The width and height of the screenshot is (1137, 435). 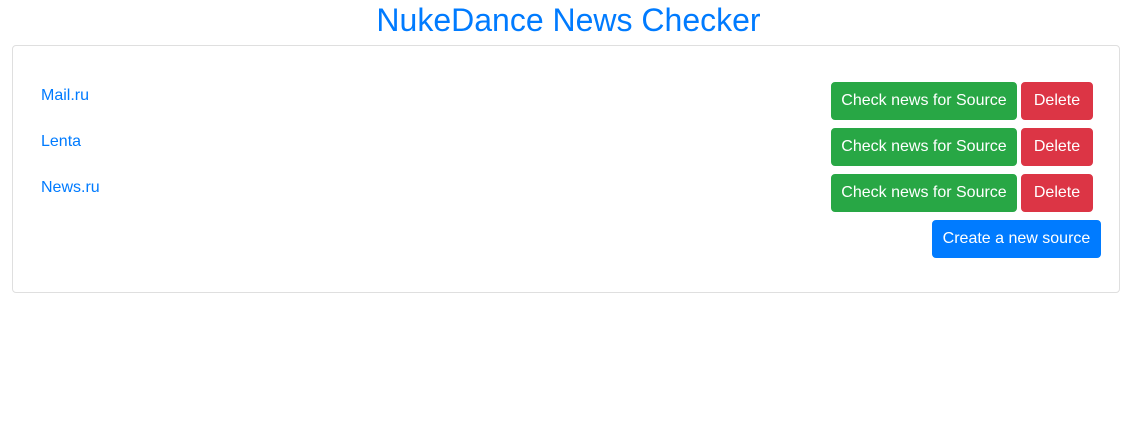 What do you see at coordinates (567, 101) in the screenshot?
I see `source-row: Mail.ru Check news for Source Delete` at bounding box center [567, 101].